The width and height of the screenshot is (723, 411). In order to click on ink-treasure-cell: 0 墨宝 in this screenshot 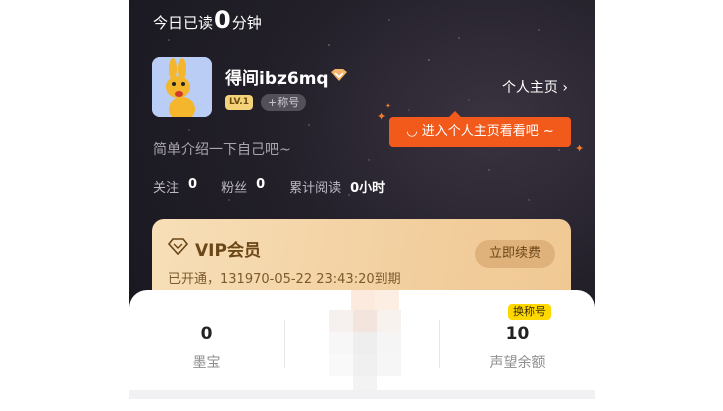, I will do `click(206, 340)`.